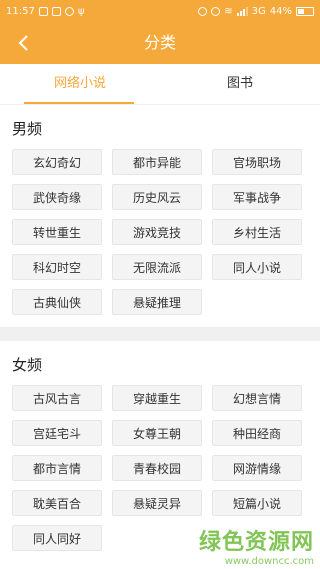 Image resolution: width=320 pixels, height=569 pixels. What do you see at coordinates (257, 232) in the screenshot?
I see `category-chip: 乡村生活` at bounding box center [257, 232].